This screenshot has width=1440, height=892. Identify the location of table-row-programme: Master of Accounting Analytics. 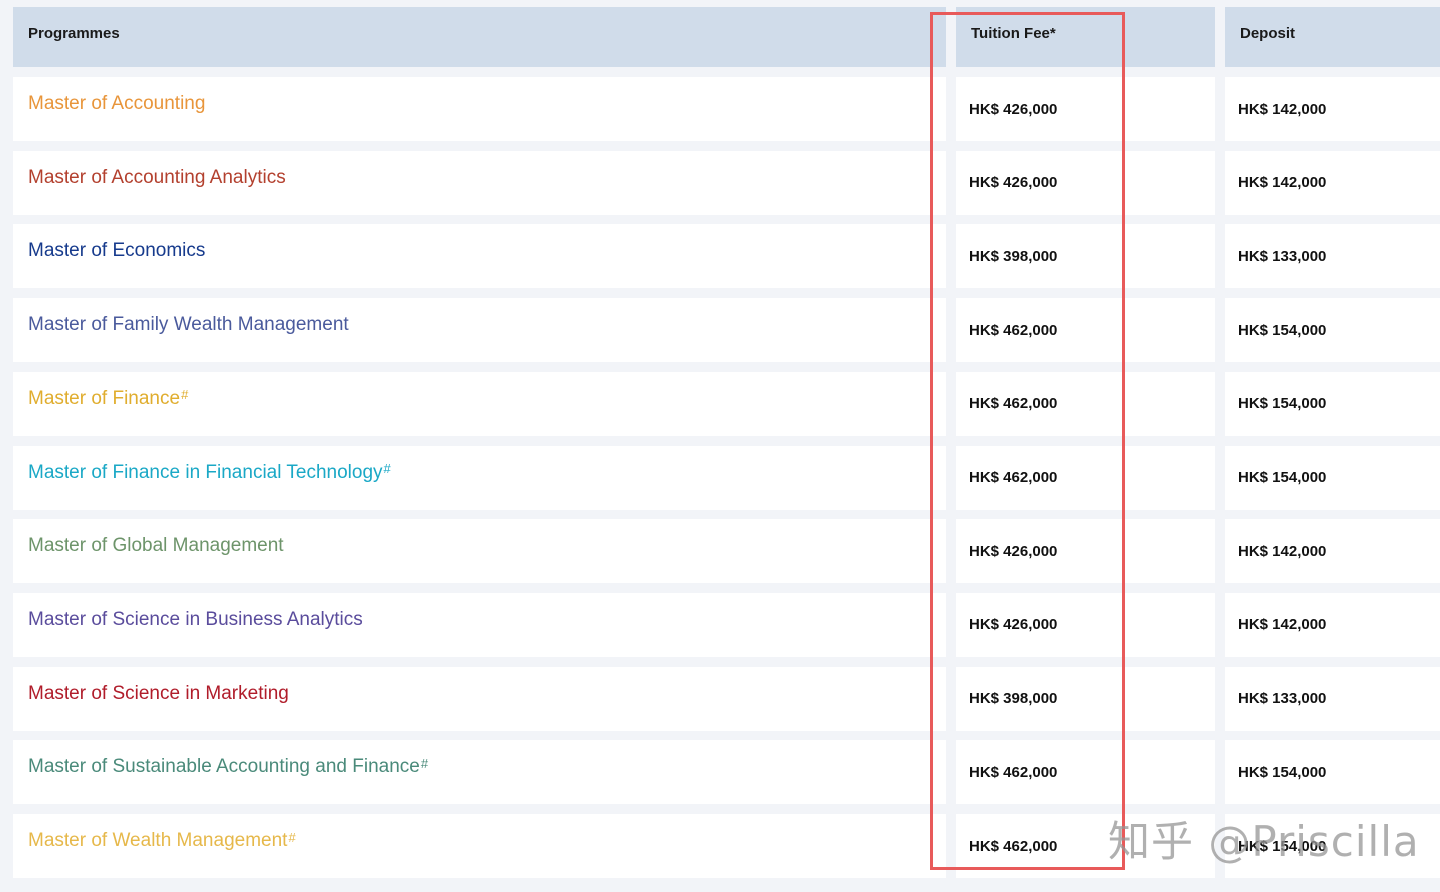
(479, 182).